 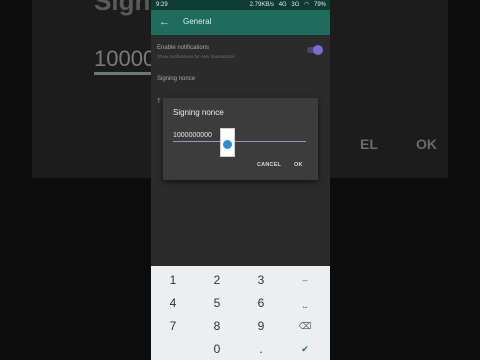 I want to click on wifi-icon: ◠, so click(x=307, y=5).